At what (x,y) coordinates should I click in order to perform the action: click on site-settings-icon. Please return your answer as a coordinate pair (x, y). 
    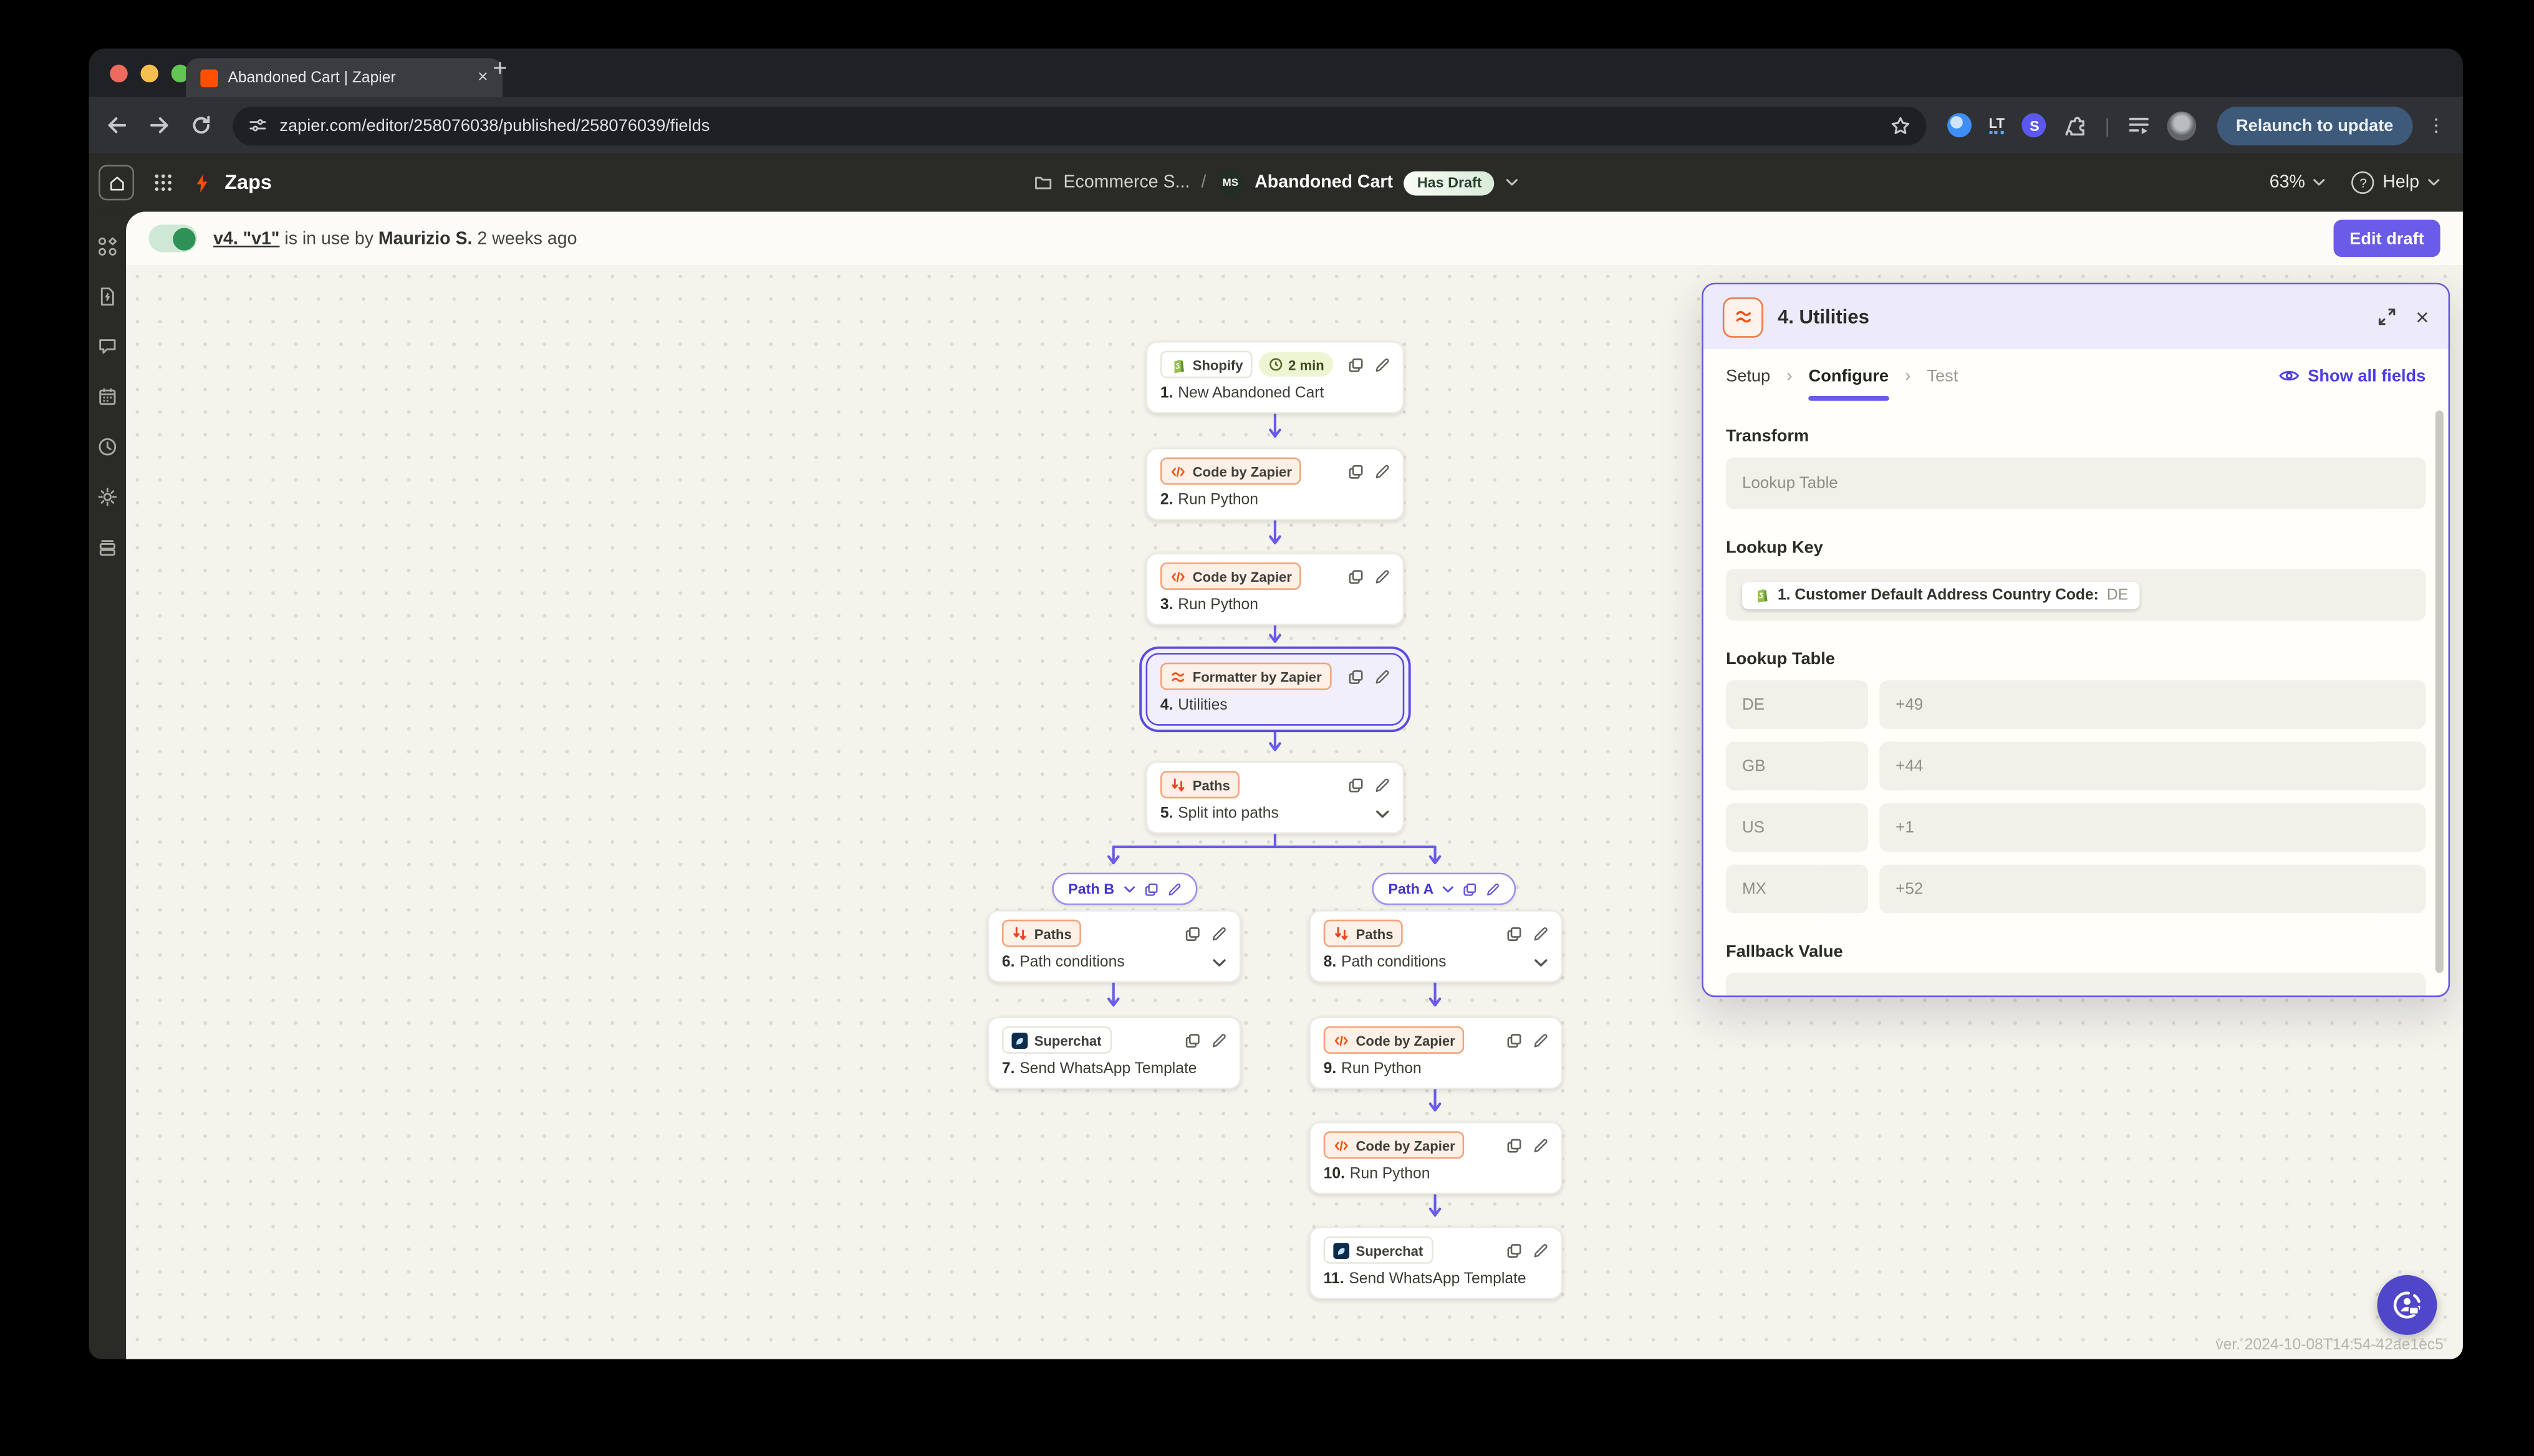
    Looking at the image, I should click on (258, 126).